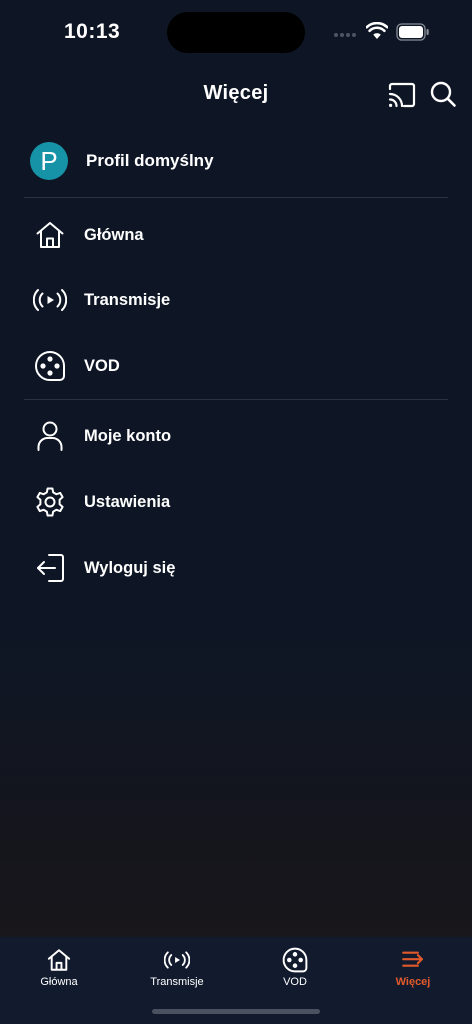 The height and width of the screenshot is (1024, 472). Describe the element at coordinates (127, 501) in the screenshot. I see `menu-item-label: Ustawienia` at that location.